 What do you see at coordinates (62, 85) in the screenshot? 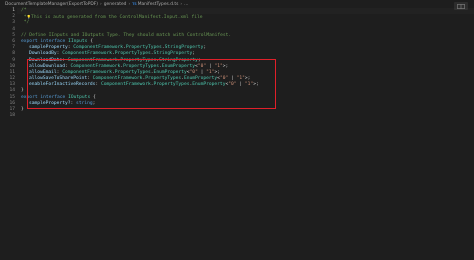
I see `code-token: enableForInactiveRecords` at bounding box center [62, 85].